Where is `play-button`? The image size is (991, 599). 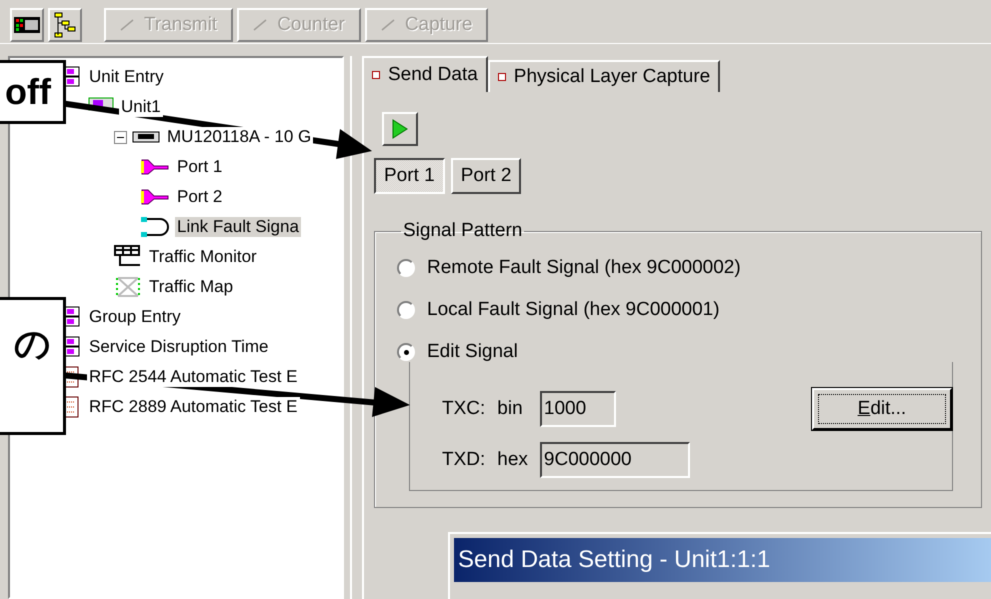 play-button is located at coordinates (400, 129).